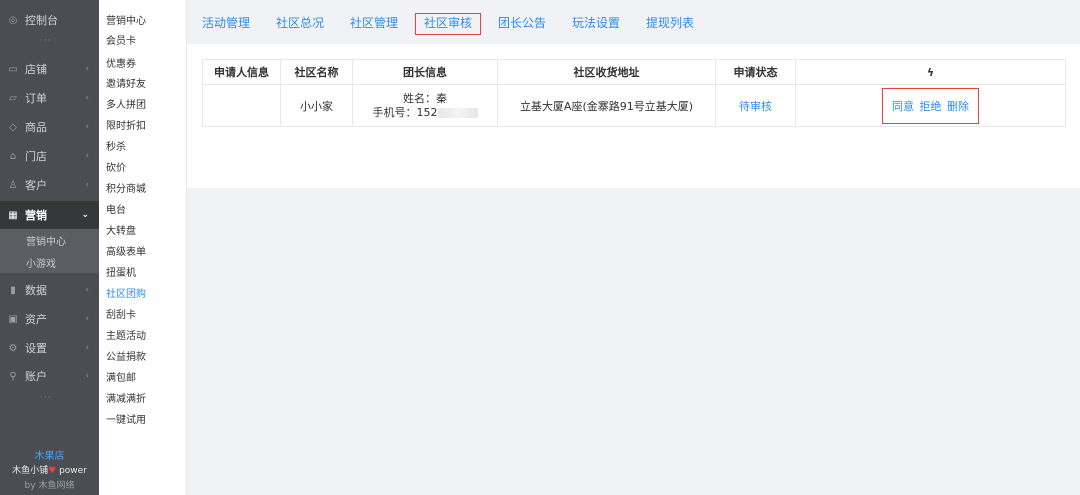 This screenshot has width=1080, height=495. I want to click on sidebar-item-dashboard: ◎ 控制台, so click(49, 20).